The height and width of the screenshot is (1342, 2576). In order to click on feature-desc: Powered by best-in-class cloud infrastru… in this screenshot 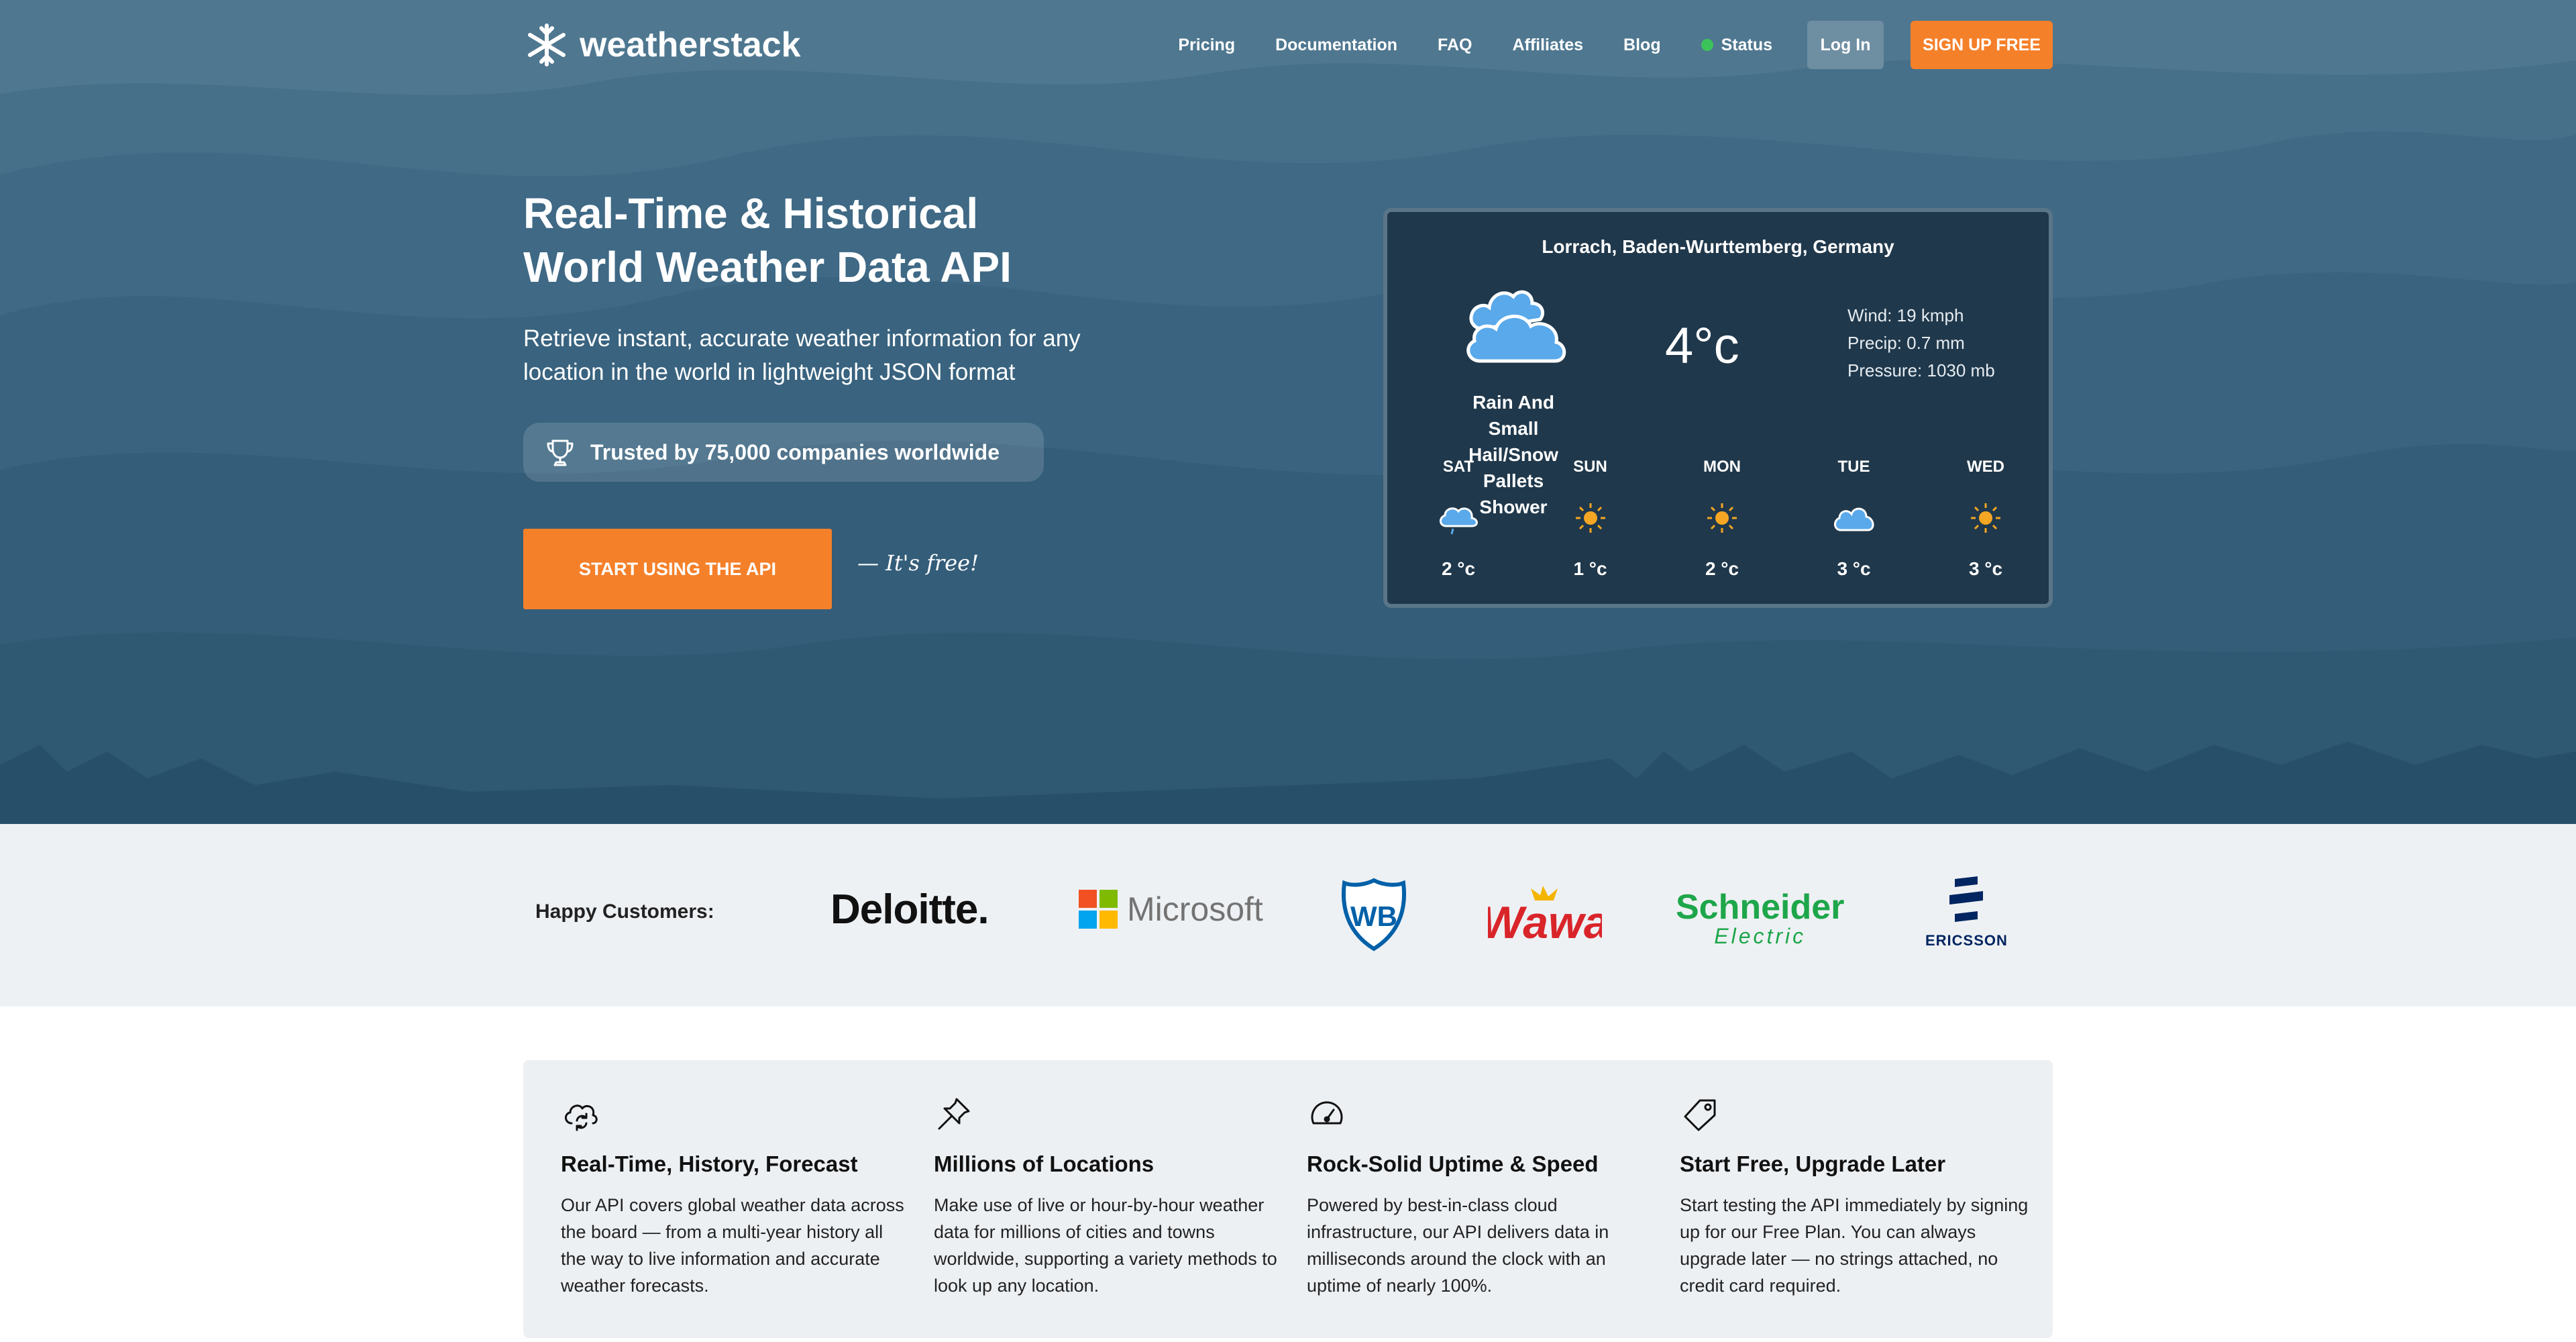, I will do `click(1458, 1246)`.